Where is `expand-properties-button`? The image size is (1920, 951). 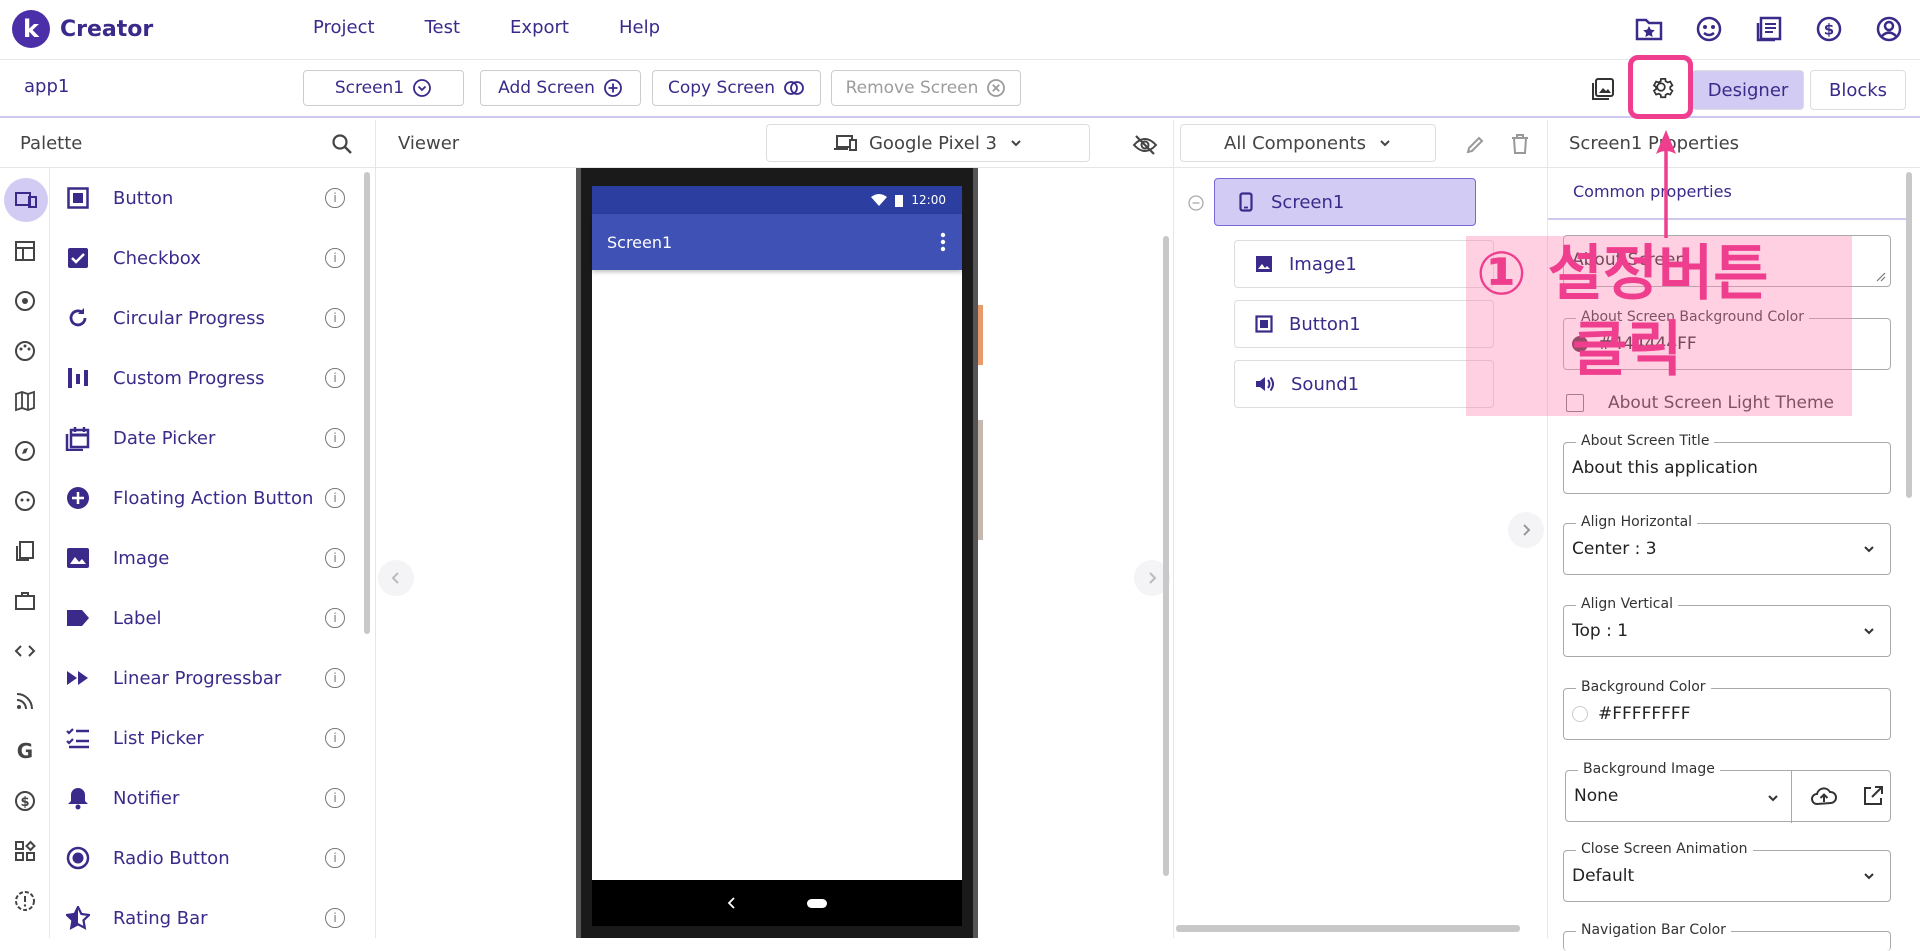 expand-properties-button is located at coordinates (1526, 530).